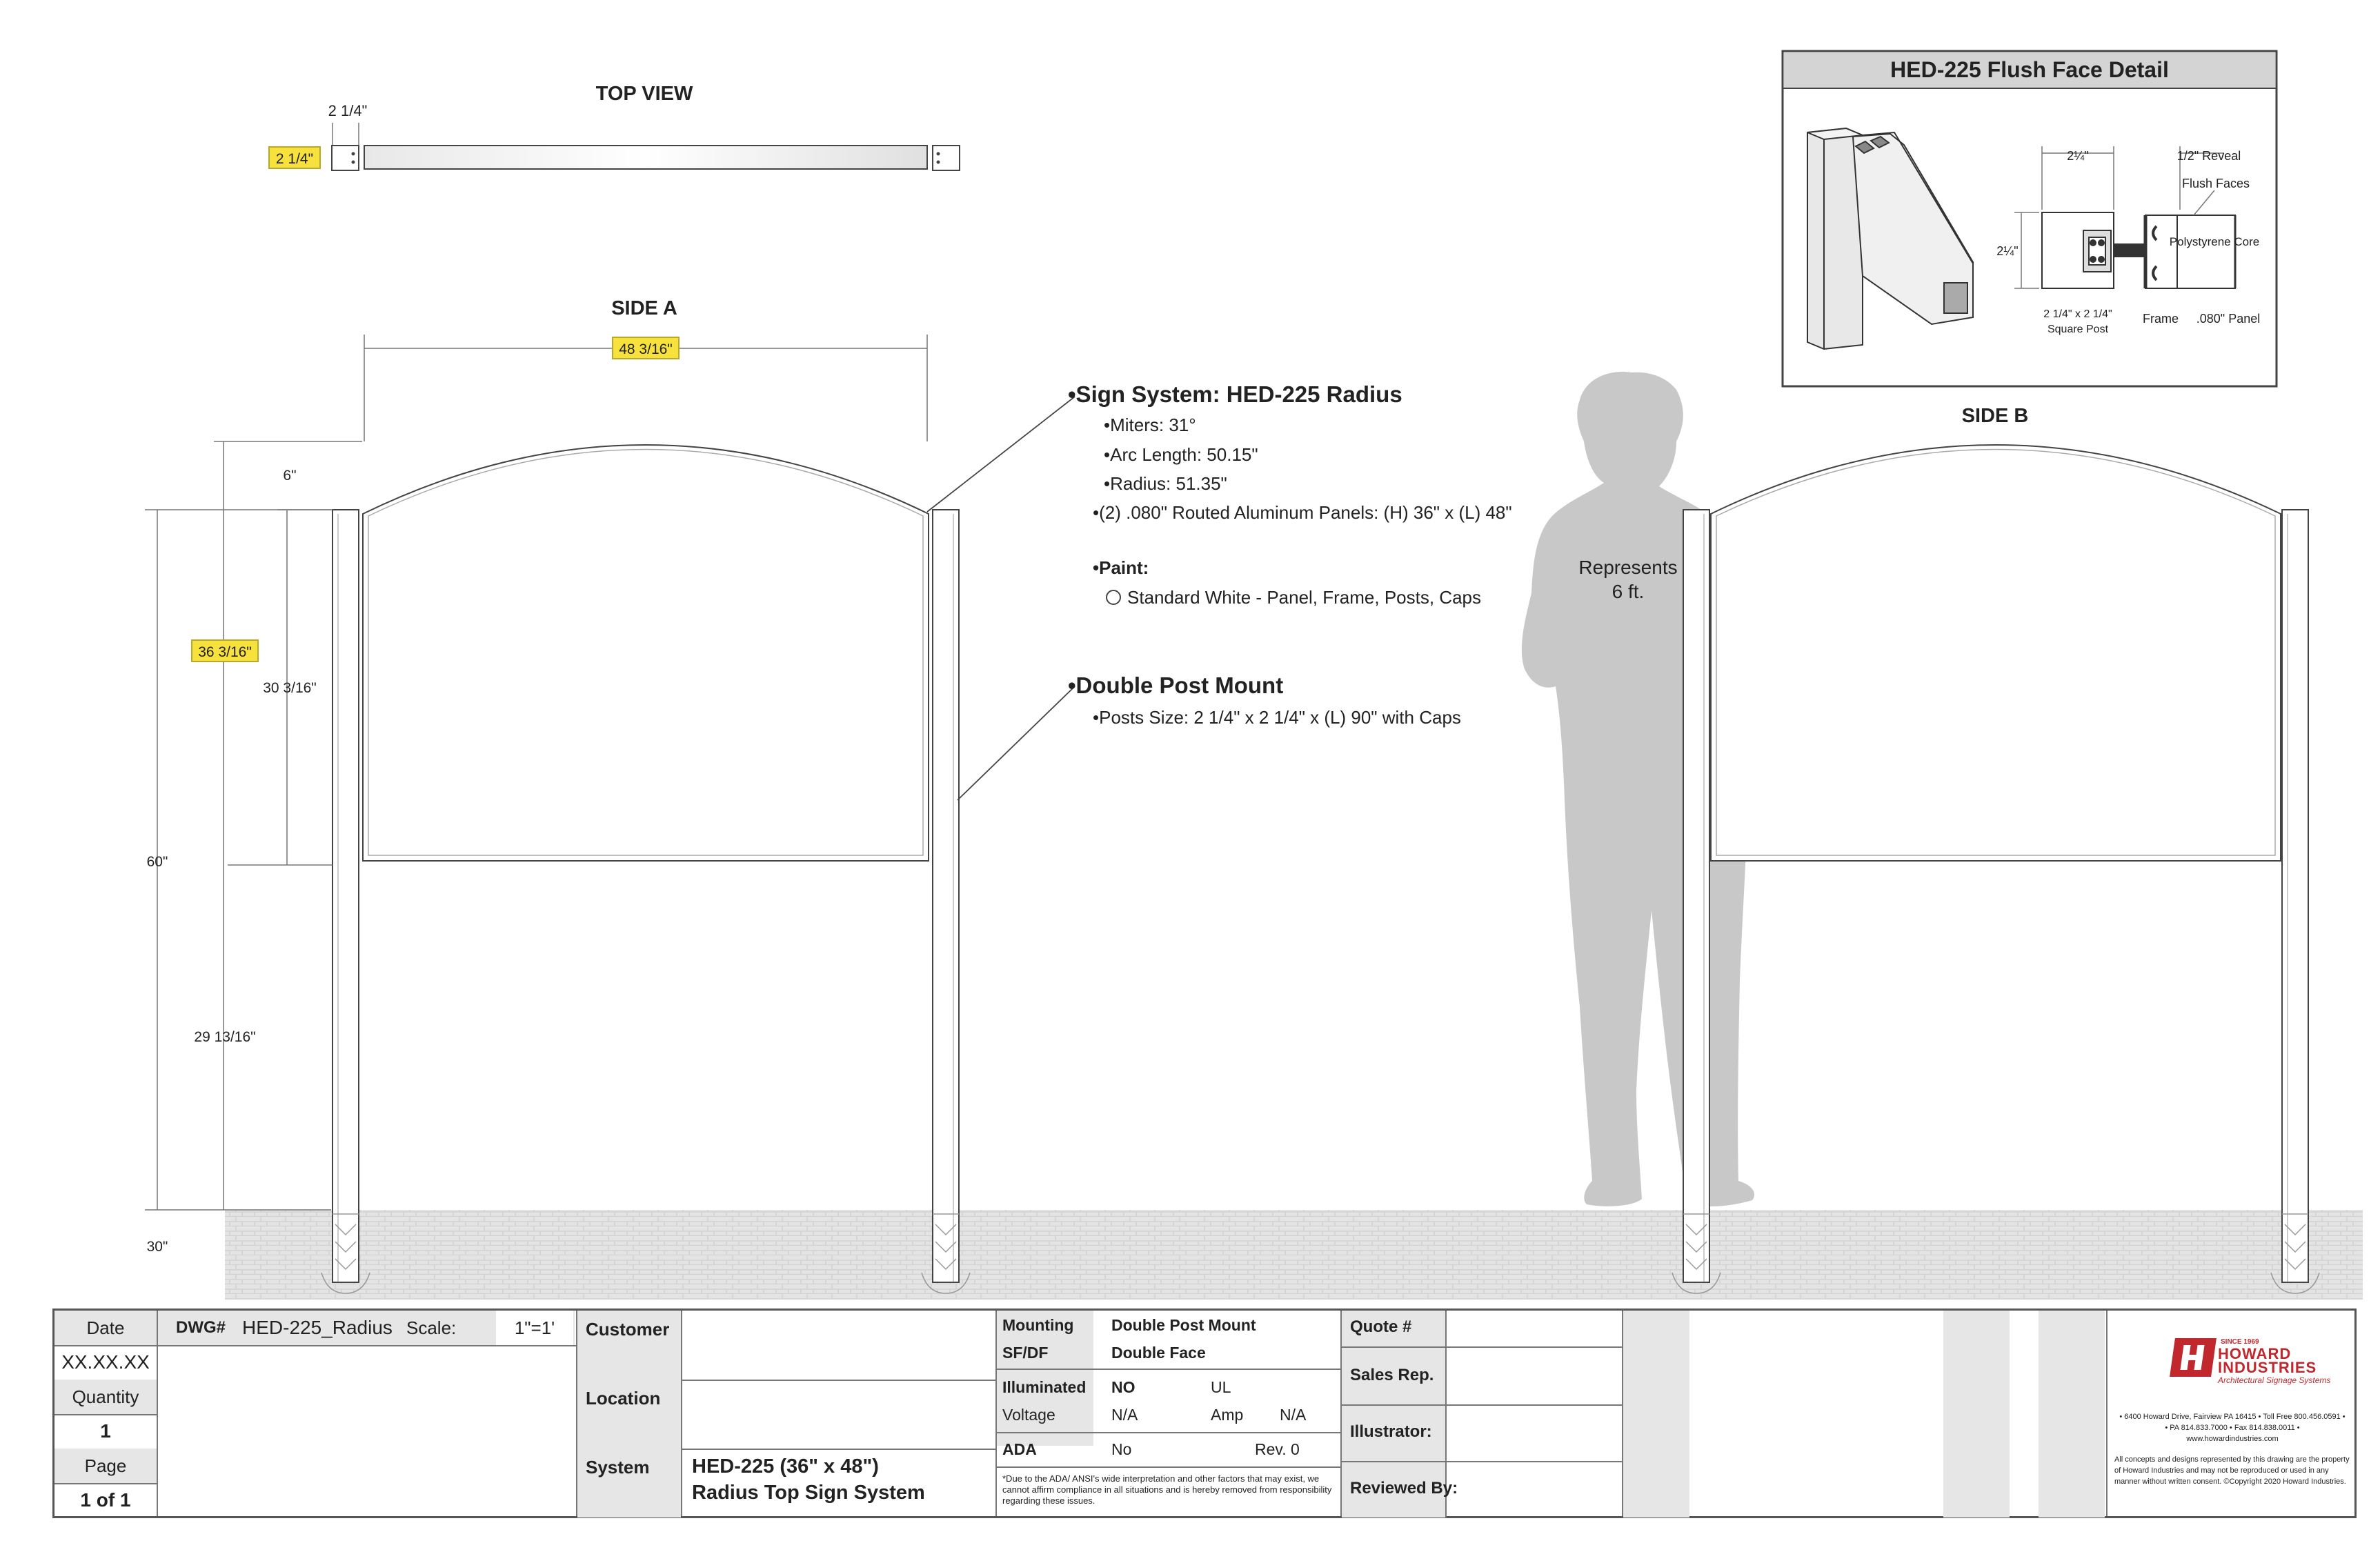 The width and height of the screenshot is (2380, 1552). What do you see at coordinates (157, 862) in the screenshot?
I see `side-a-overall-dim: 60"` at bounding box center [157, 862].